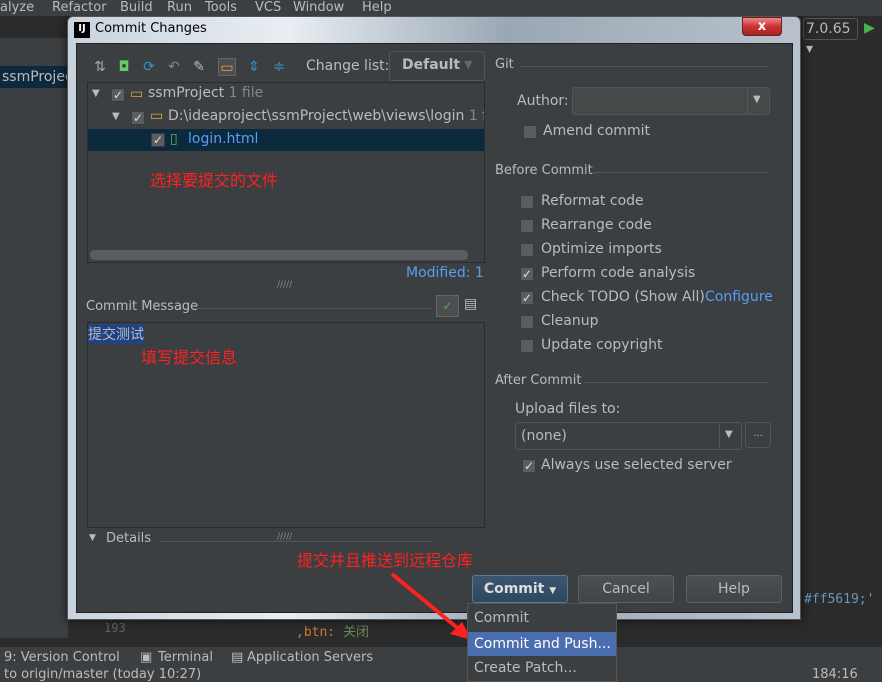  I want to click on group-by-directory-icon: ▭, so click(227, 67).